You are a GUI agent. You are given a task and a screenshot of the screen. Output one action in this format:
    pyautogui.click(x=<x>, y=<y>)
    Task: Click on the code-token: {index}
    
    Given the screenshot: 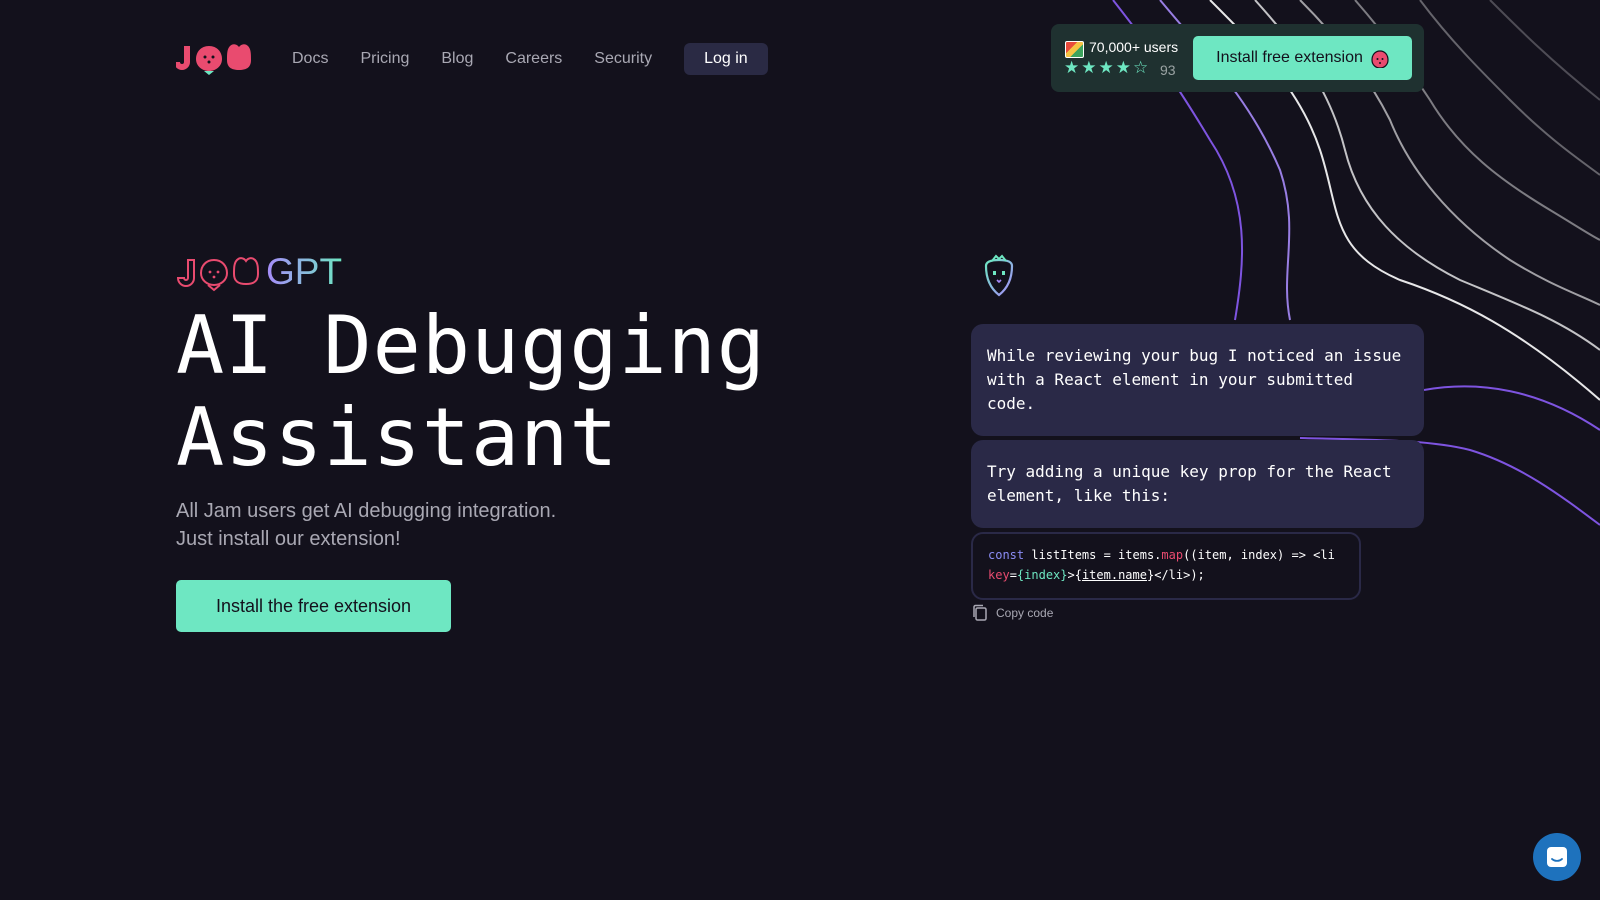 What is the action you would take?
    pyautogui.click(x=1042, y=575)
    